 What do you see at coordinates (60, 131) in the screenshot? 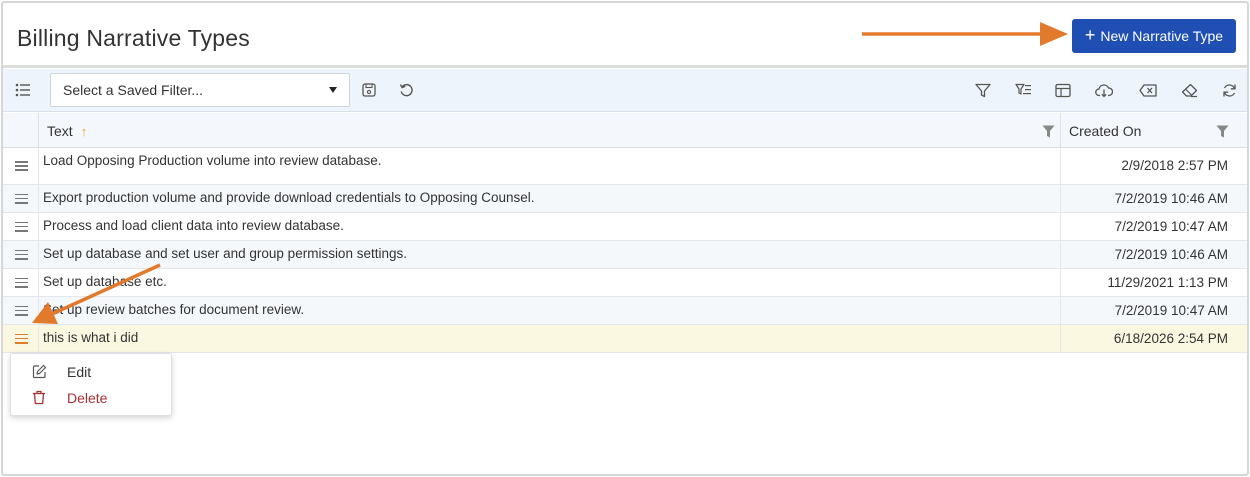
I see `column-header-text-label: Text` at bounding box center [60, 131].